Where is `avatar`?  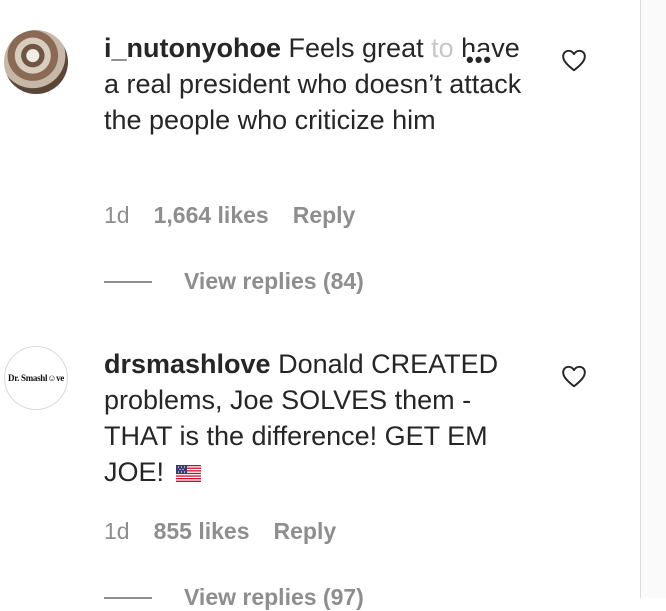
avatar is located at coordinates (36, 62).